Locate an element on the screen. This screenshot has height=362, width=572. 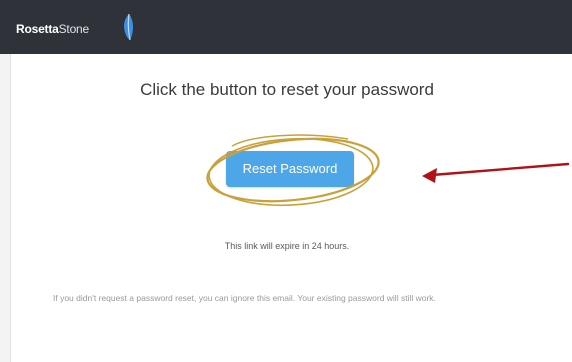
brand-name-bold: Rosetta is located at coordinates (37, 29).